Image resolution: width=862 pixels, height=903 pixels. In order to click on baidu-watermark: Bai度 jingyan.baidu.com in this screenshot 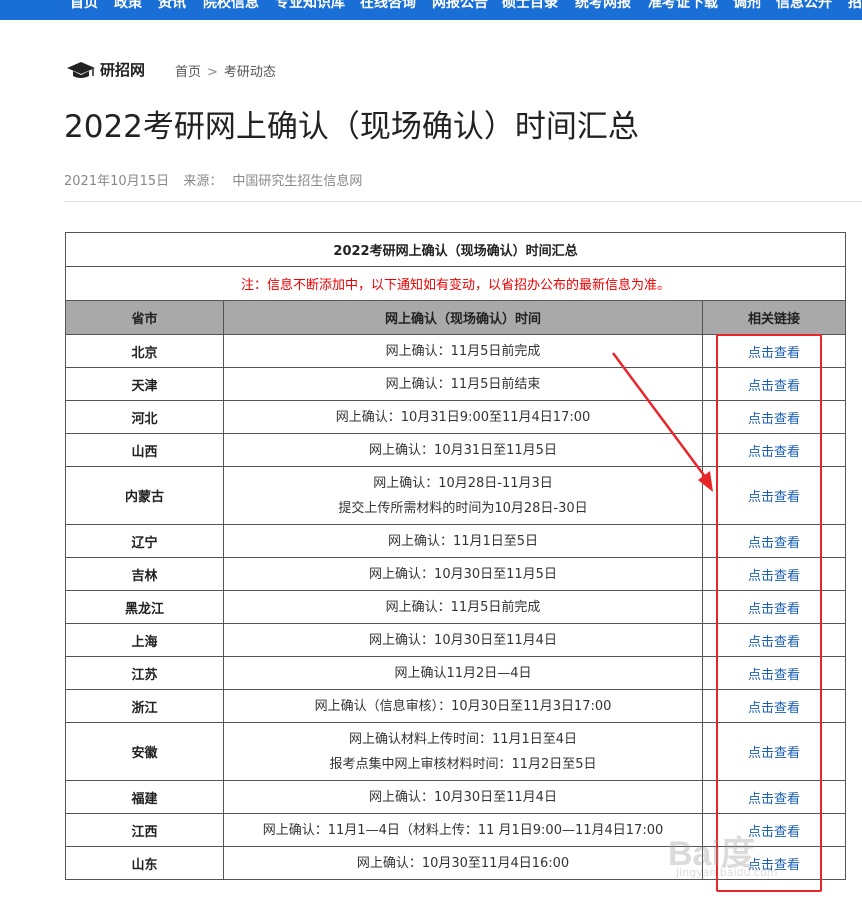, I will do `click(763, 856)`.